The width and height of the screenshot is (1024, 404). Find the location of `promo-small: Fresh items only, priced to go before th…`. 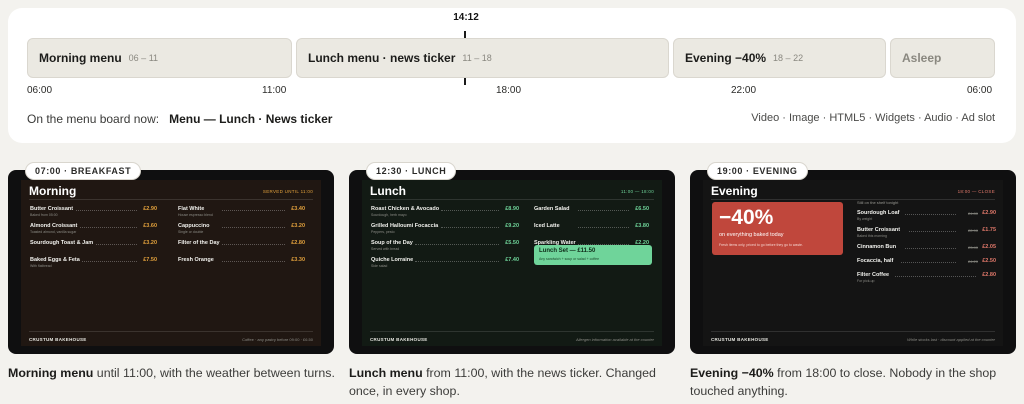

promo-small: Fresh items only, priced to go before th… is located at coordinates (761, 245).